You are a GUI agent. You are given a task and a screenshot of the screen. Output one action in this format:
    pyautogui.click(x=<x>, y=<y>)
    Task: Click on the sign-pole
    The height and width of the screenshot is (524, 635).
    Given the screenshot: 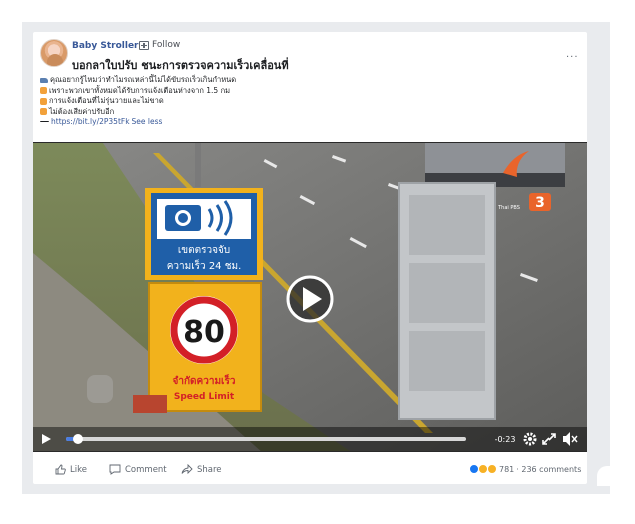 What is the action you would take?
    pyautogui.click(x=198, y=165)
    